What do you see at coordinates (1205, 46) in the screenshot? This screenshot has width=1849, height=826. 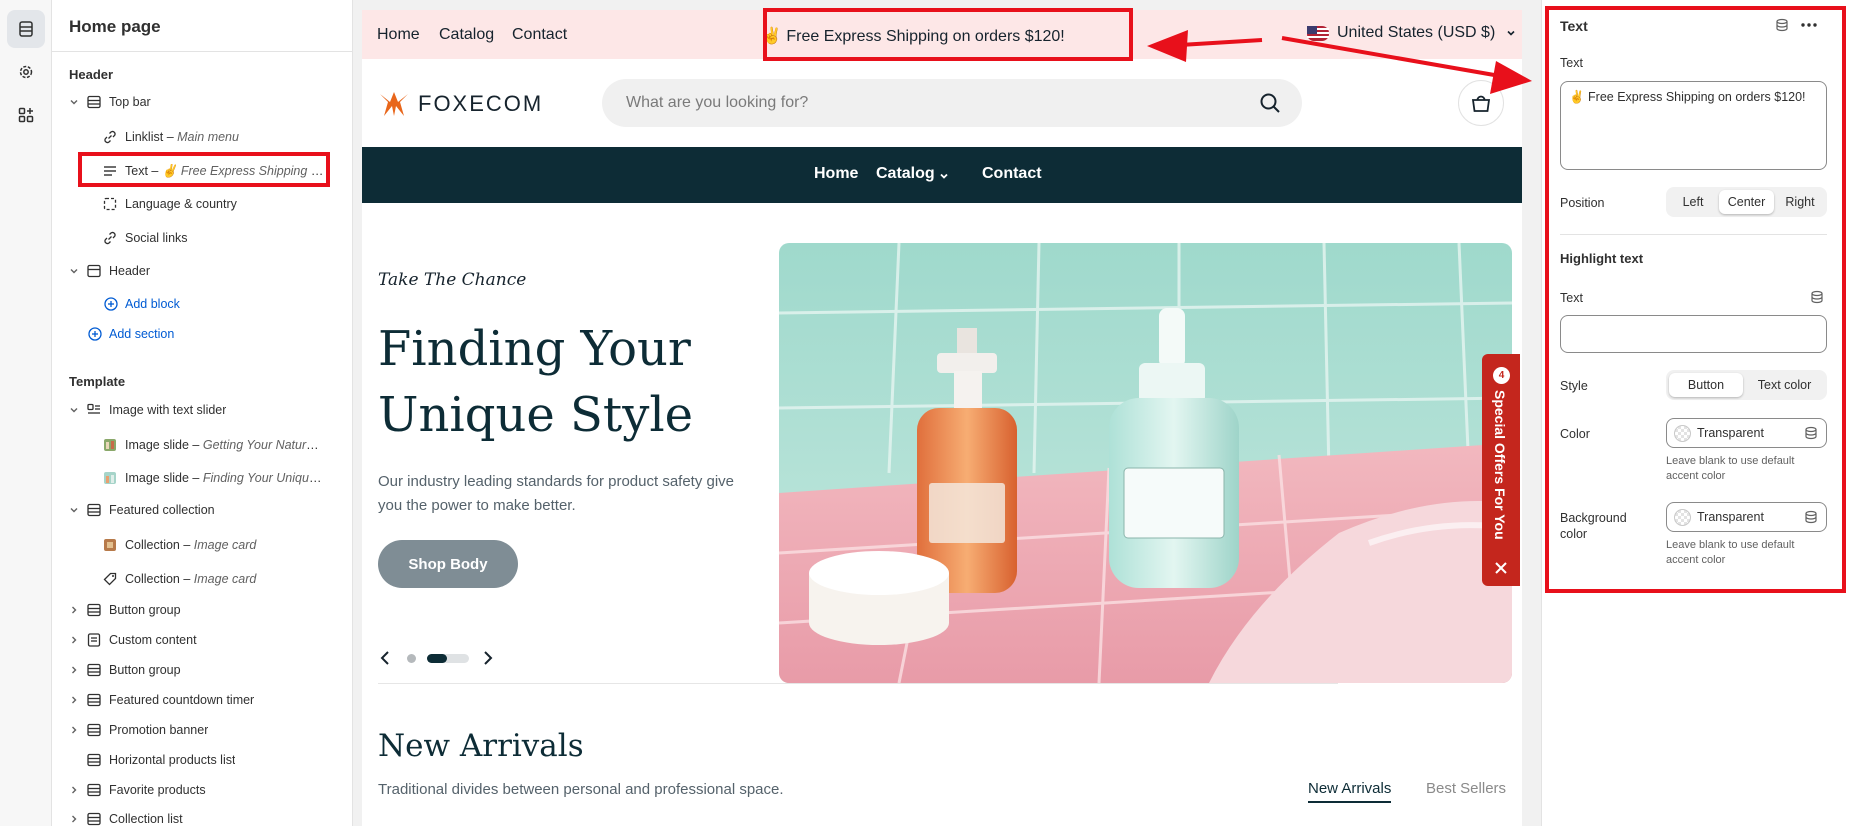 I see `arrow-to-announcement` at bounding box center [1205, 46].